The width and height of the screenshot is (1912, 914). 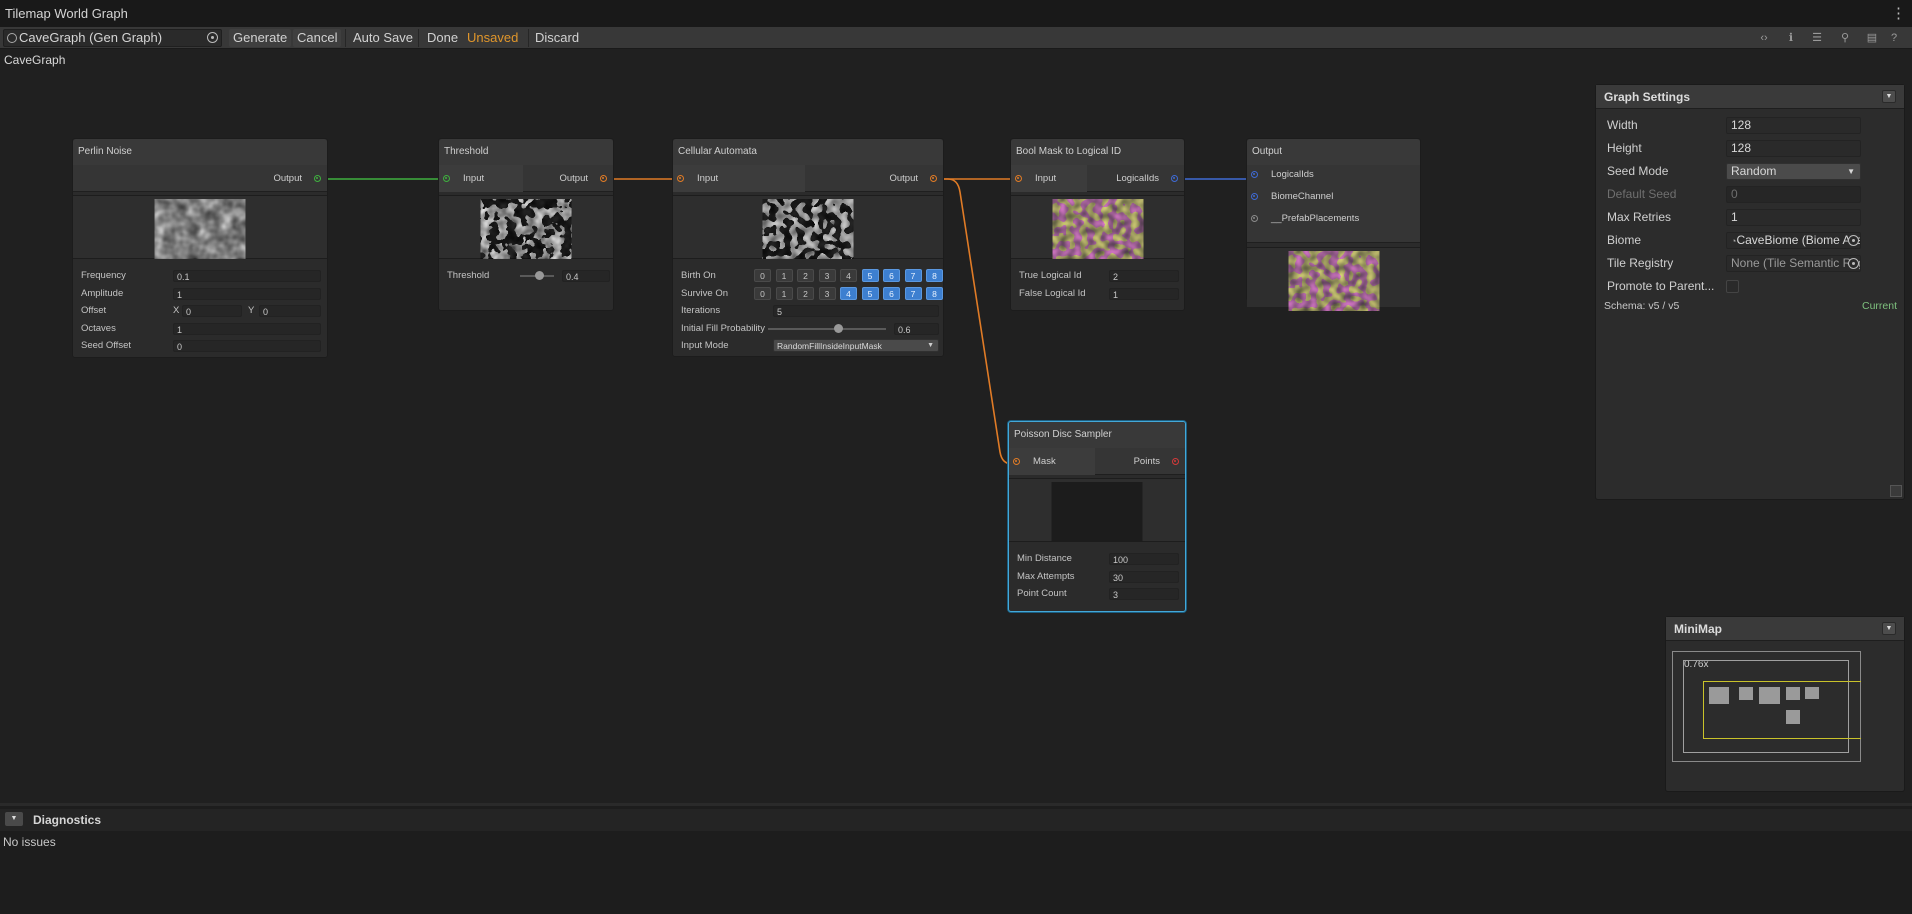 What do you see at coordinates (848, 293) in the screenshot?
I see `survive-on-4-toggle: 4` at bounding box center [848, 293].